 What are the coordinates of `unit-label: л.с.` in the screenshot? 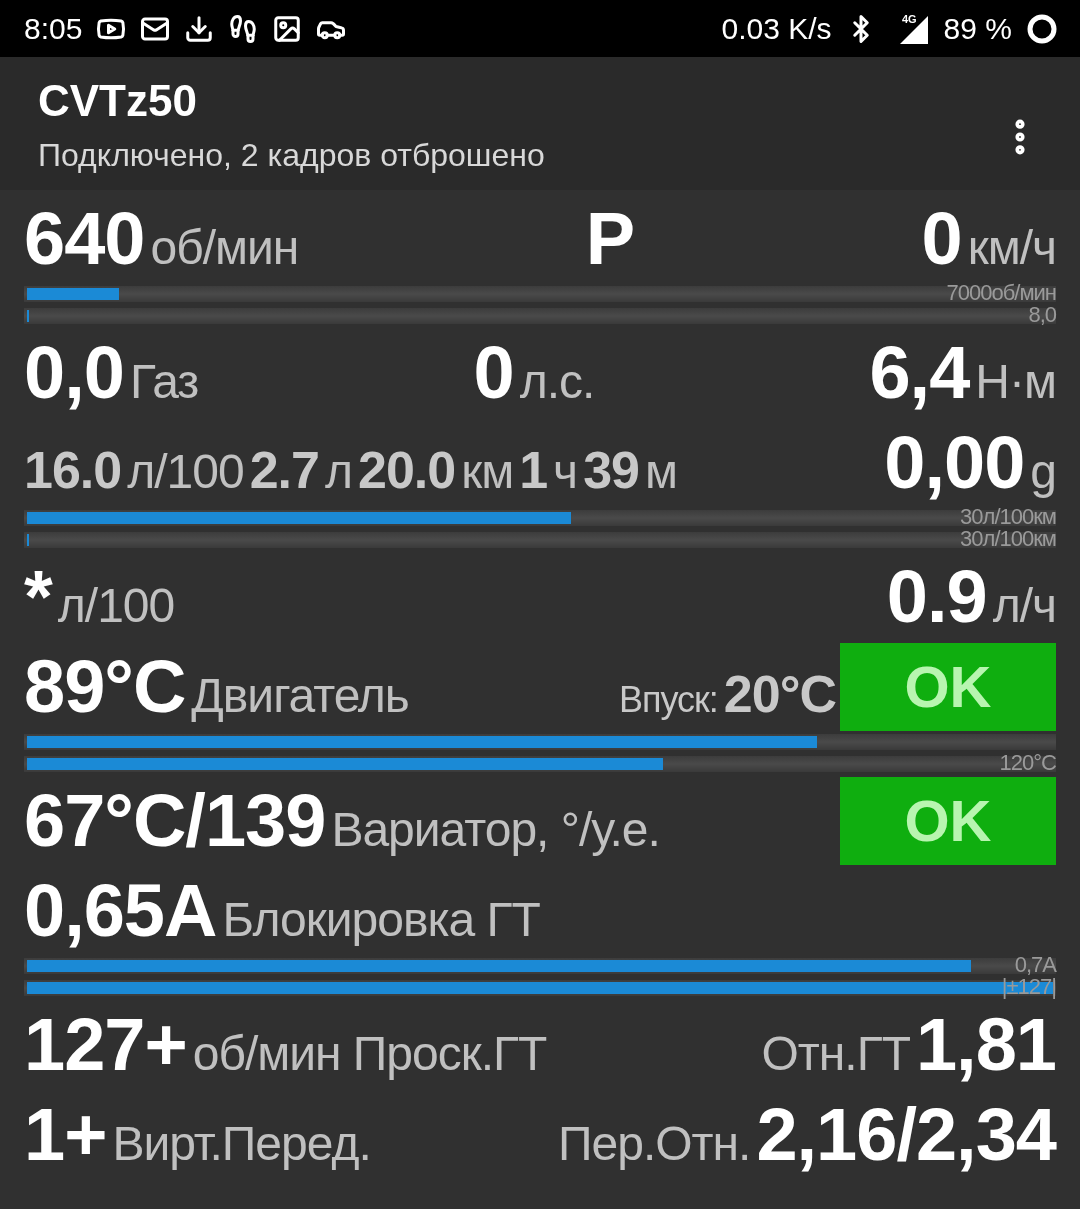 It's located at (557, 382).